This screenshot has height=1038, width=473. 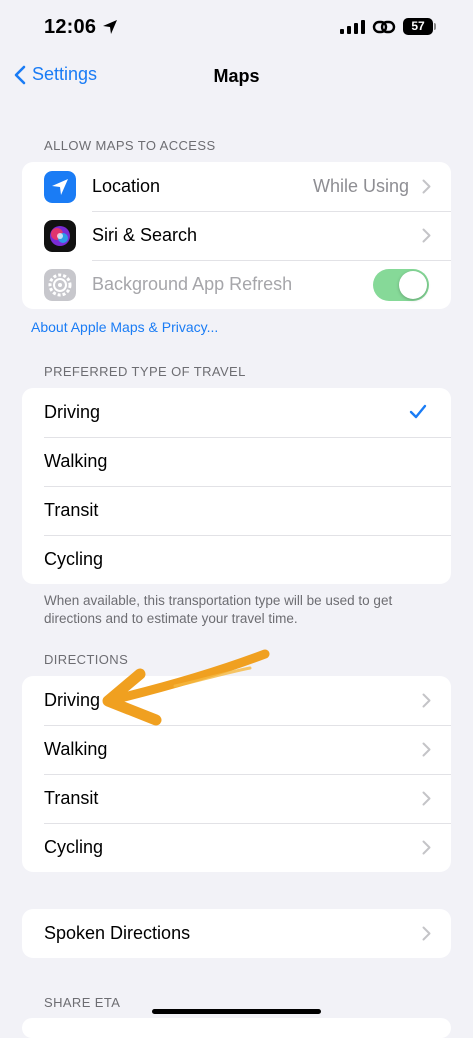 I want to click on spoken-group: Spoken Directions, so click(x=236, y=933).